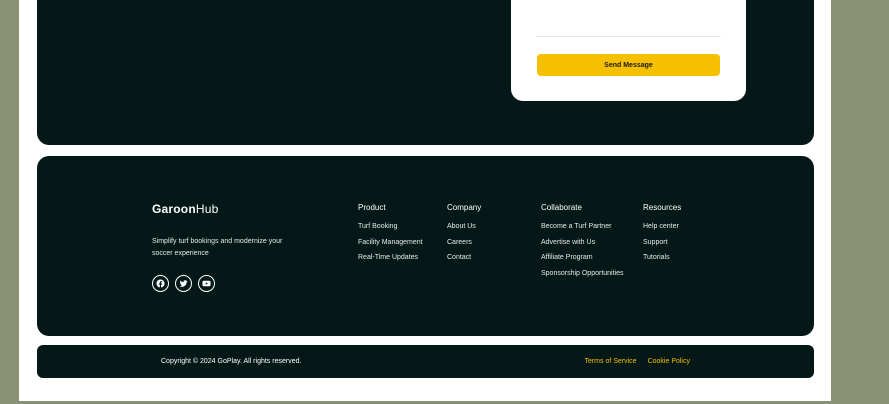  What do you see at coordinates (628, 50) in the screenshot?
I see `contact-form-card: Send Message` at bounding box center [628, 50].